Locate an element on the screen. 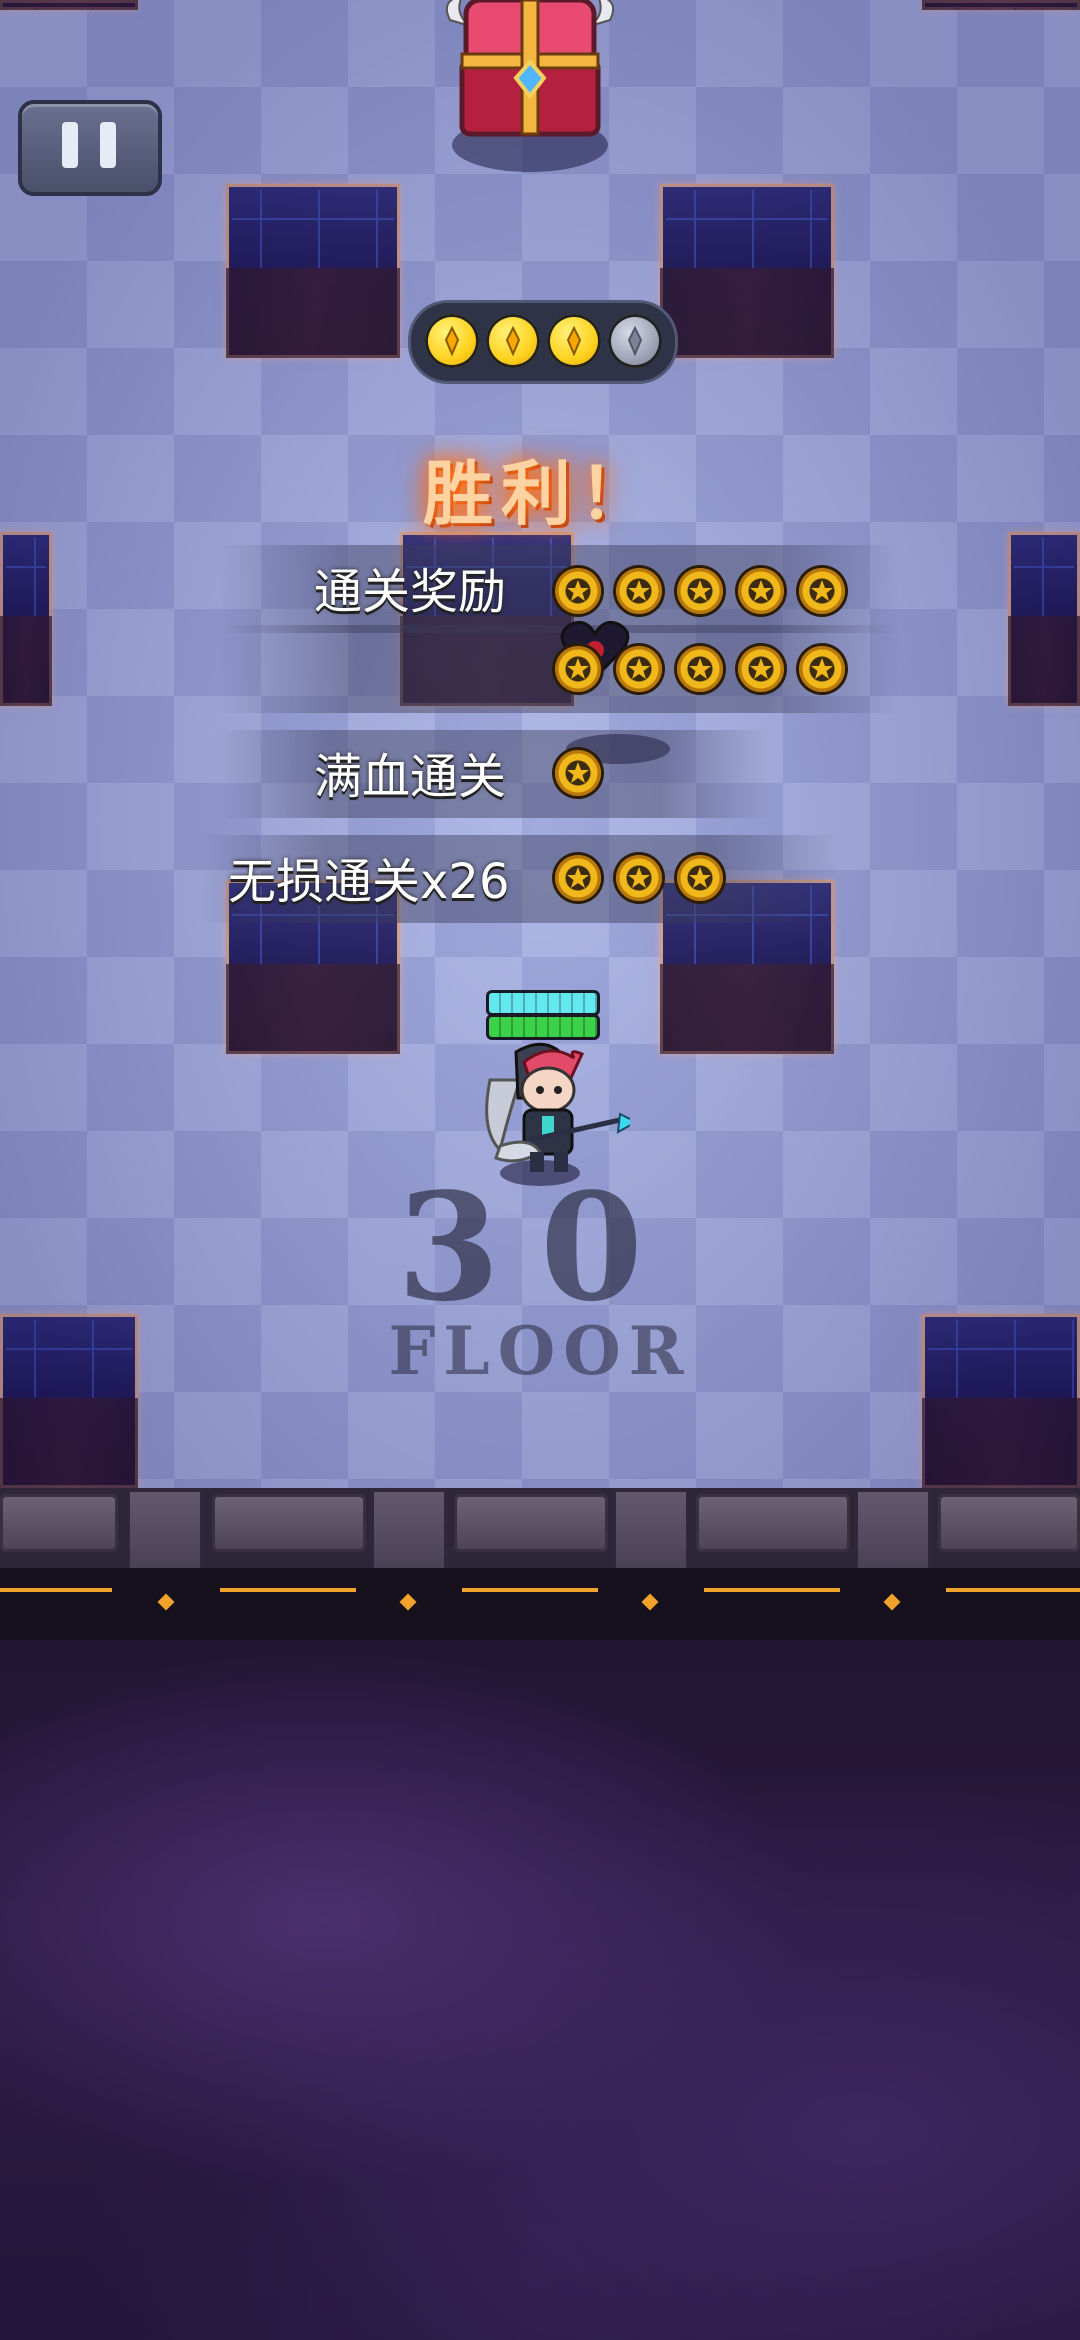  victory-title: 胜利！ is located at coordinates (540, 494).